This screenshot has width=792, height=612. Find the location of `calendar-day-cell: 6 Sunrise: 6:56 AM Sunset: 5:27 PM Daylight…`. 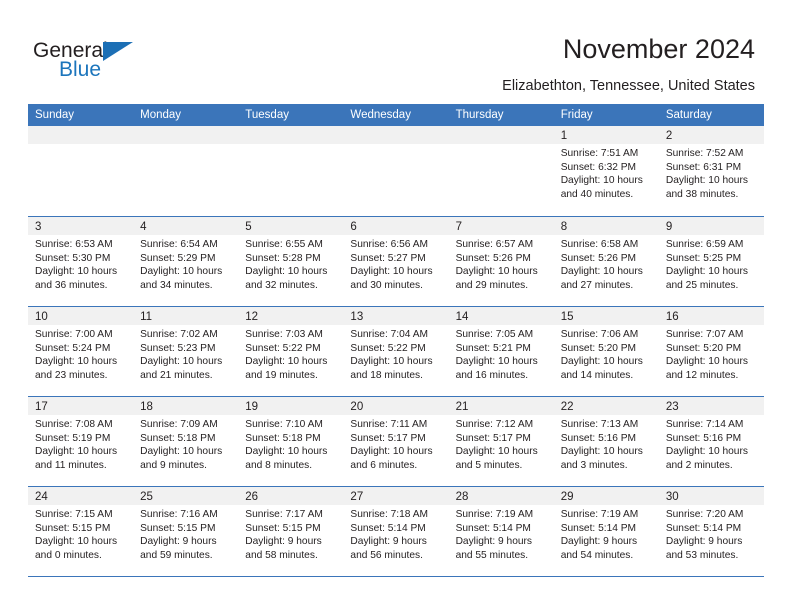

calendar-day-cell: 6 Sunrise: 6:56 AM Sunset: 5:27 PM Daylight… is located at coordinates (396, 261).